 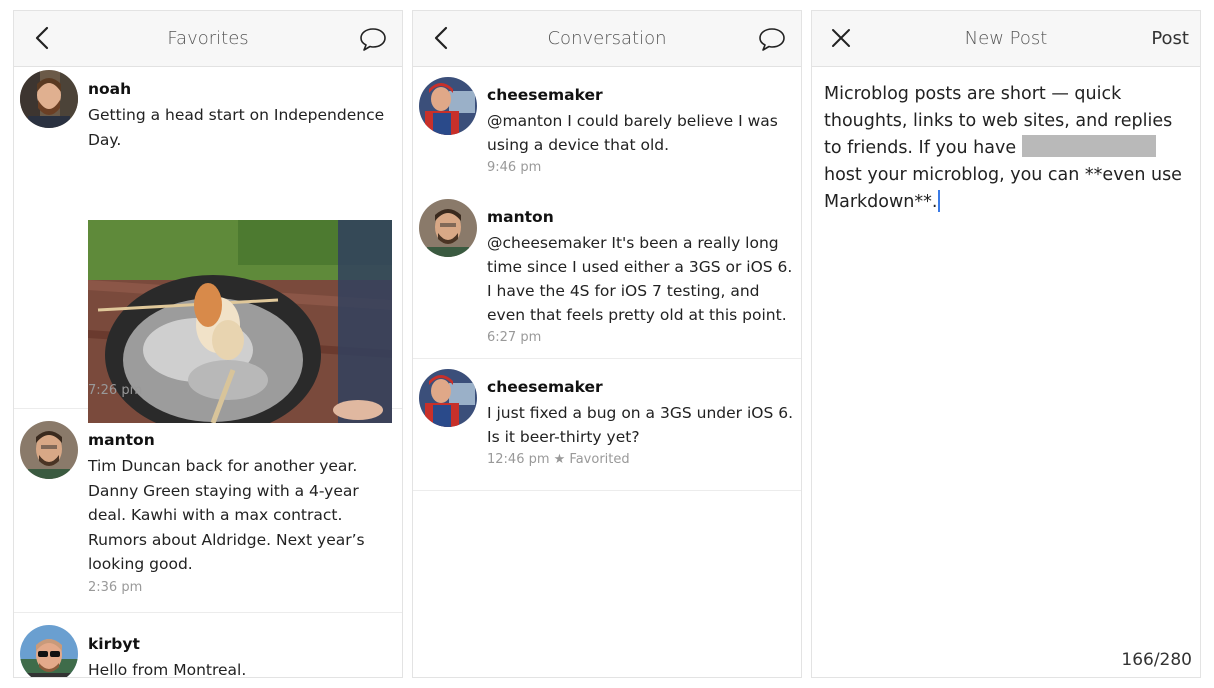 What do you see at coordinates (1088, 146) in the screenshot?
I see `redacted-block` at bounding box center [1088, 146].